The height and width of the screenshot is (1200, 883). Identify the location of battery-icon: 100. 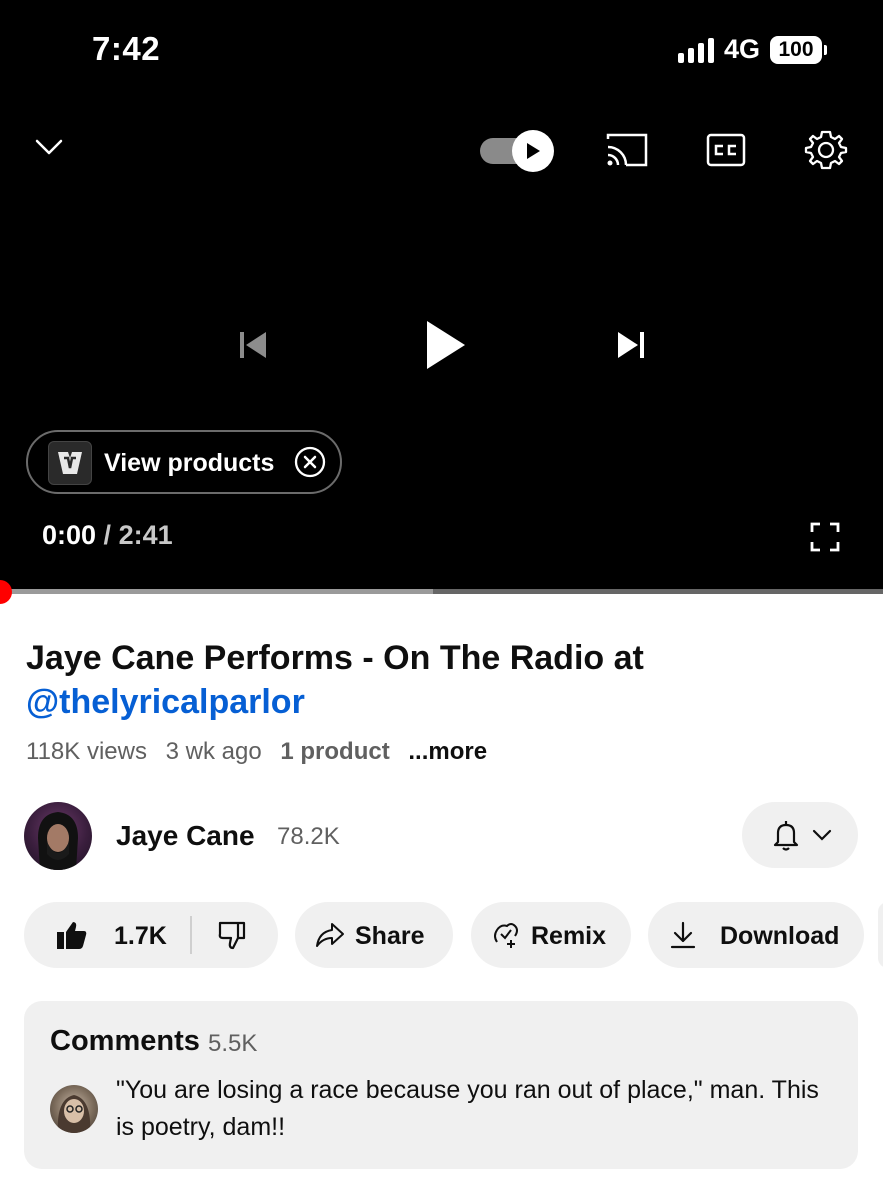
(798, 49).